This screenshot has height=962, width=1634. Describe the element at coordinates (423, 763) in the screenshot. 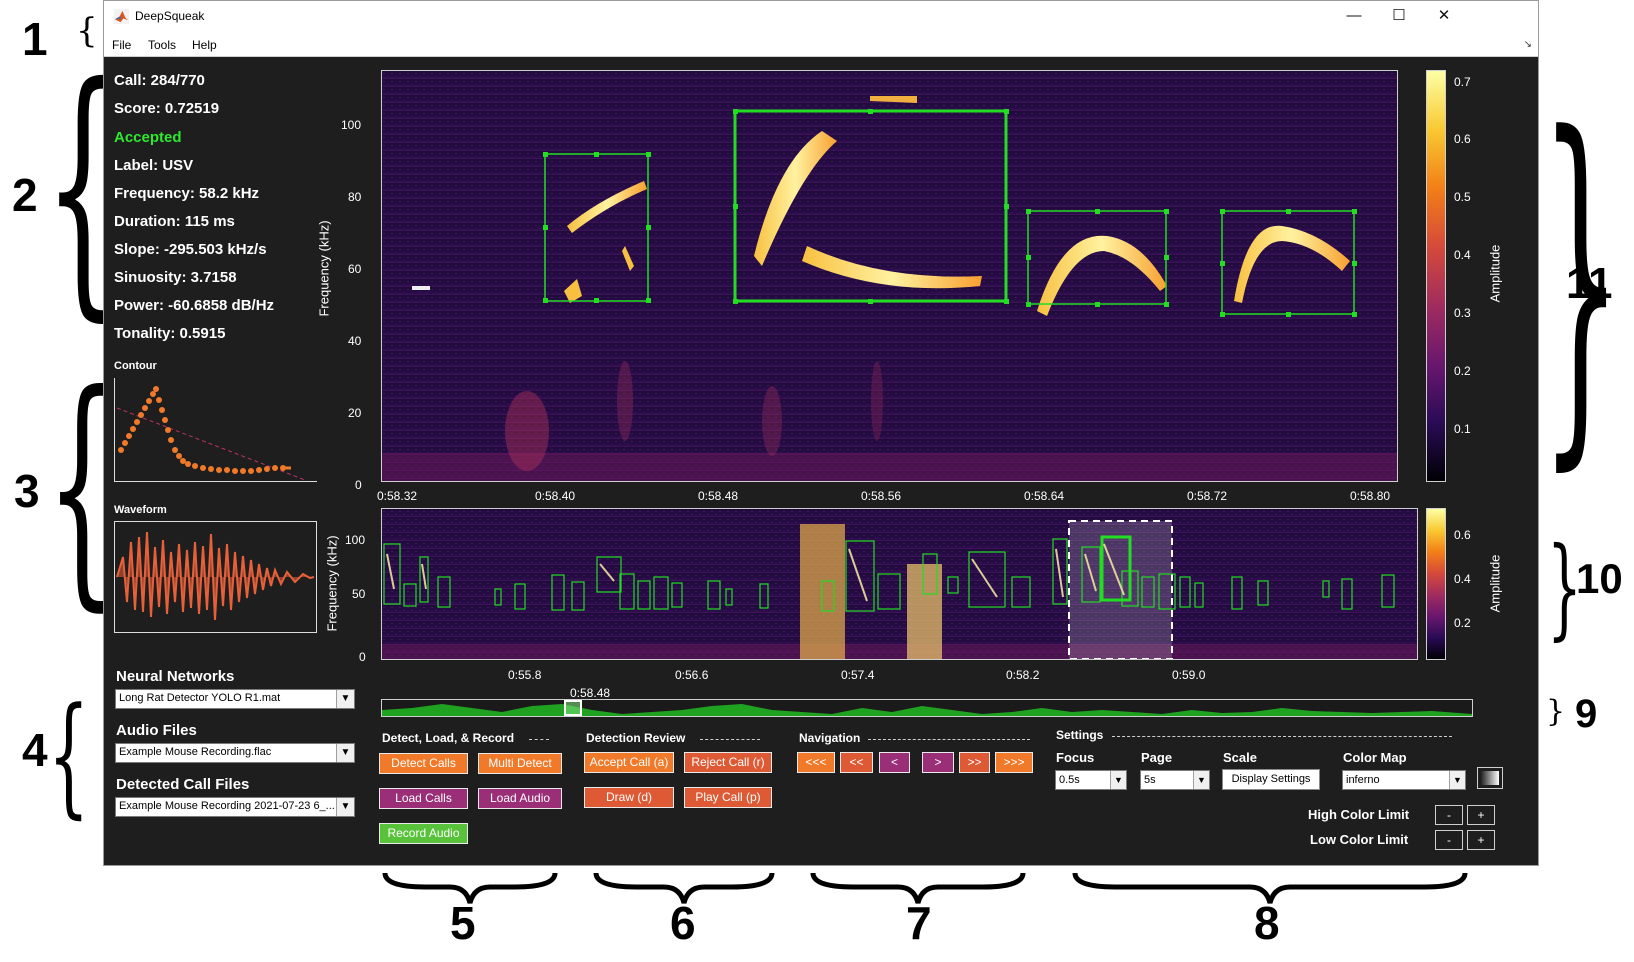

I see `detect-calls-button: Detect Calls` at that location.